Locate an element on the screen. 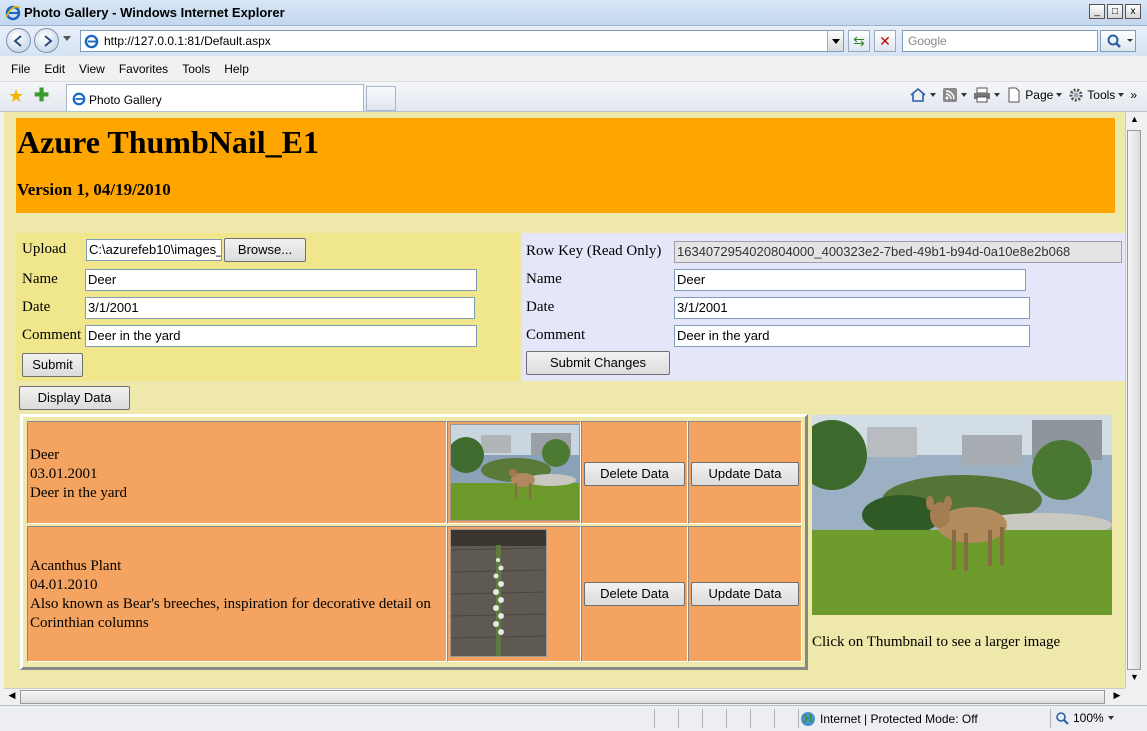  history-dropdown is located at coordinates (67, 38).